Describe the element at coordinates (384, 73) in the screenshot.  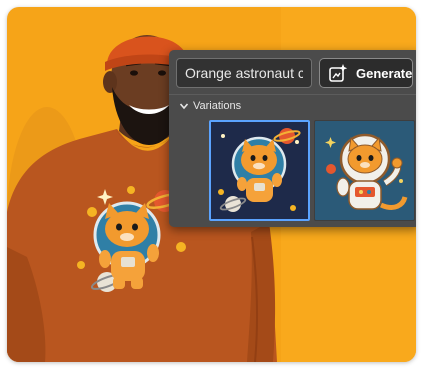
I see `generate-button-label: Generate` at that location.